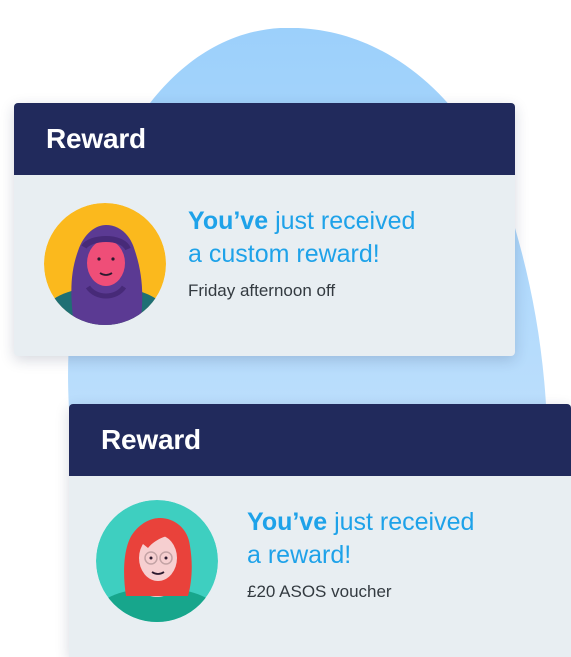  Describe the element at coordinates (284, 254) in the screenshot. I see `headline-line2: a custom reward!` at that location.